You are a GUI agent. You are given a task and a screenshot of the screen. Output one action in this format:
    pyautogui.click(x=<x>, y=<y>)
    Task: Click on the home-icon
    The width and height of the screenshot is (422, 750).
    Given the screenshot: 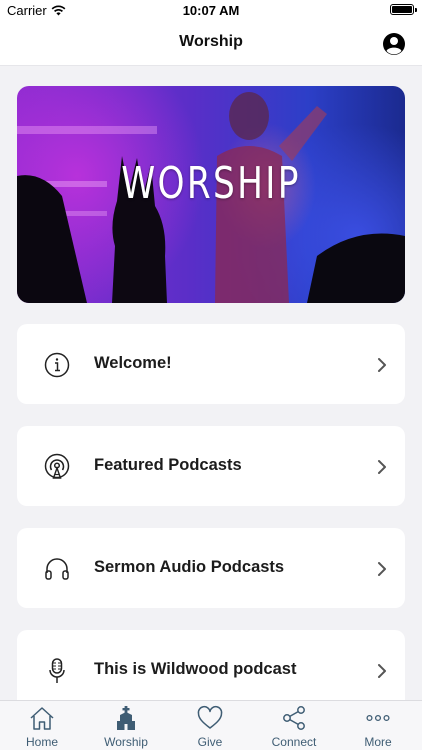 What is the action you would take?
    pyautogui.click(x=42, y=718)
    